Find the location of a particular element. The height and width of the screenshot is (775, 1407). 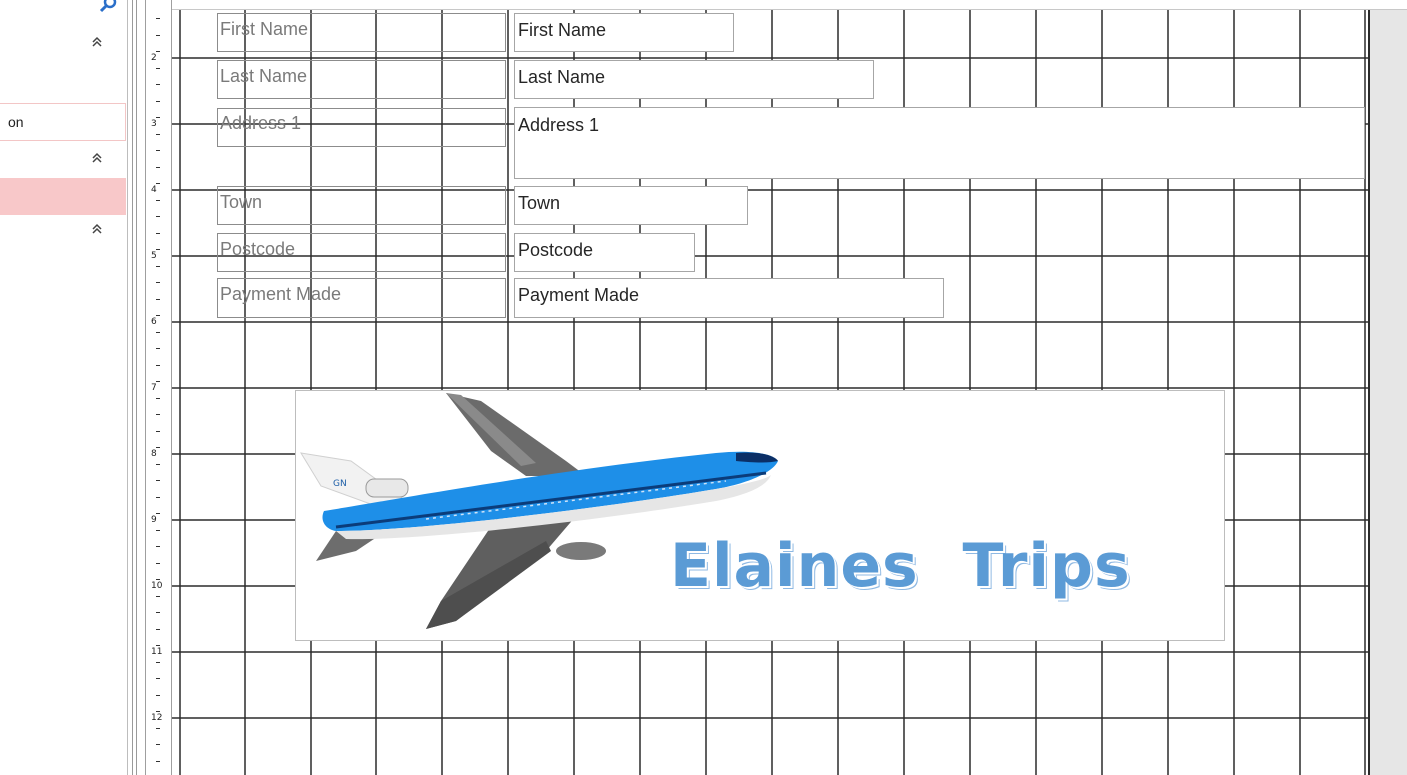

label-town: Town is located at coordinates (361, 205).